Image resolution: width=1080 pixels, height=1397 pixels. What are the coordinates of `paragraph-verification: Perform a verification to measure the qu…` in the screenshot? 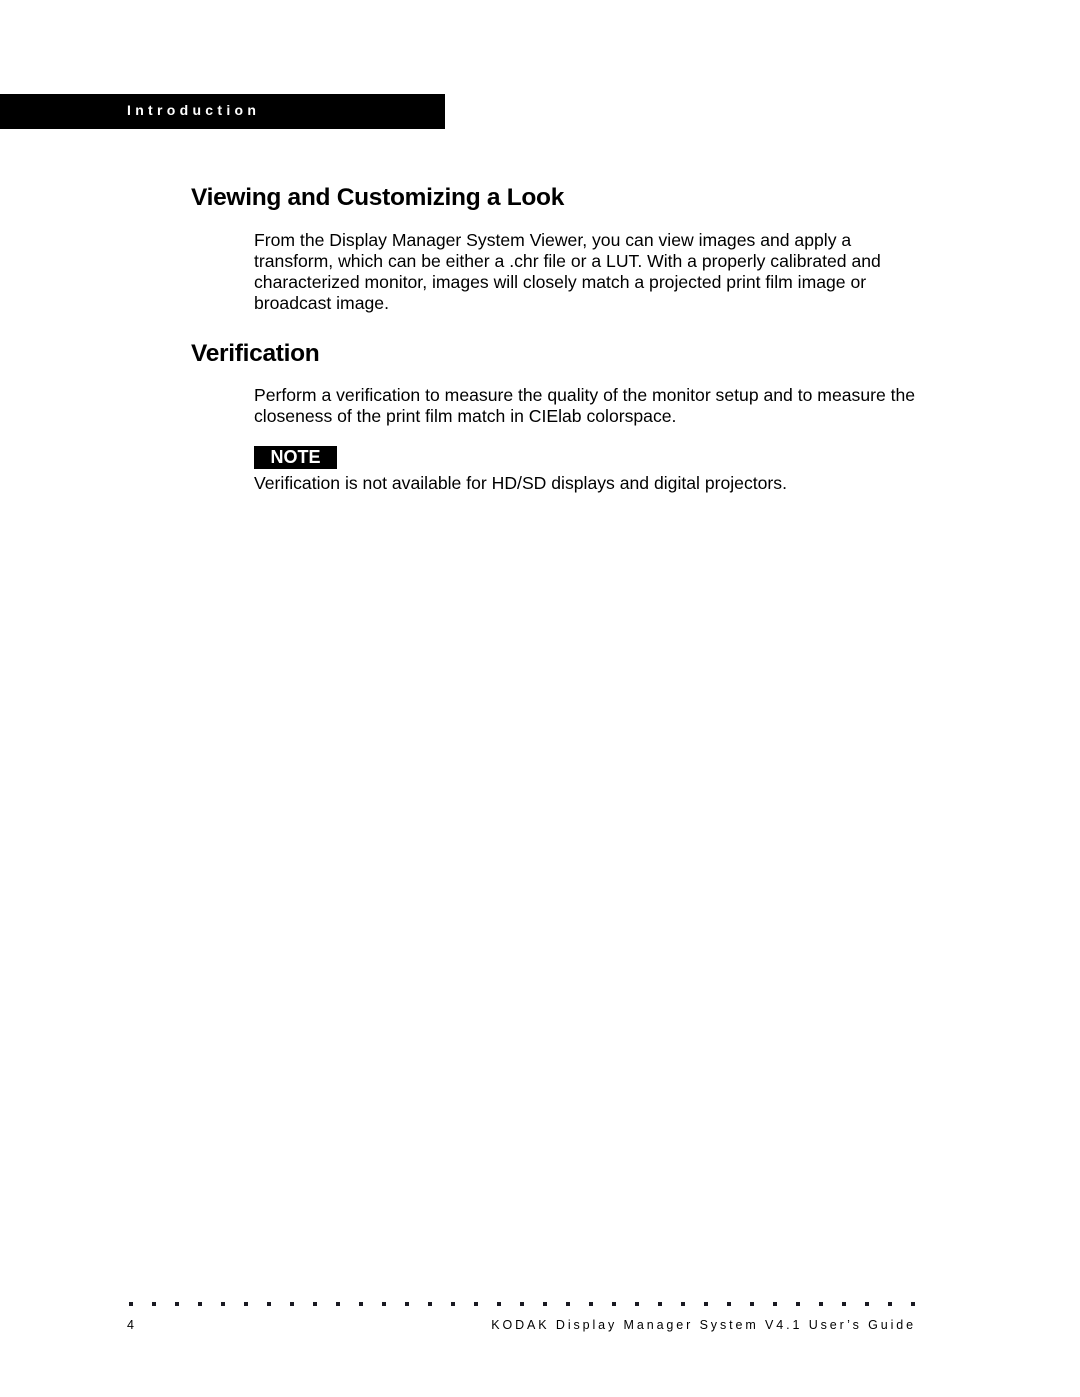 It's located at (585, 405).